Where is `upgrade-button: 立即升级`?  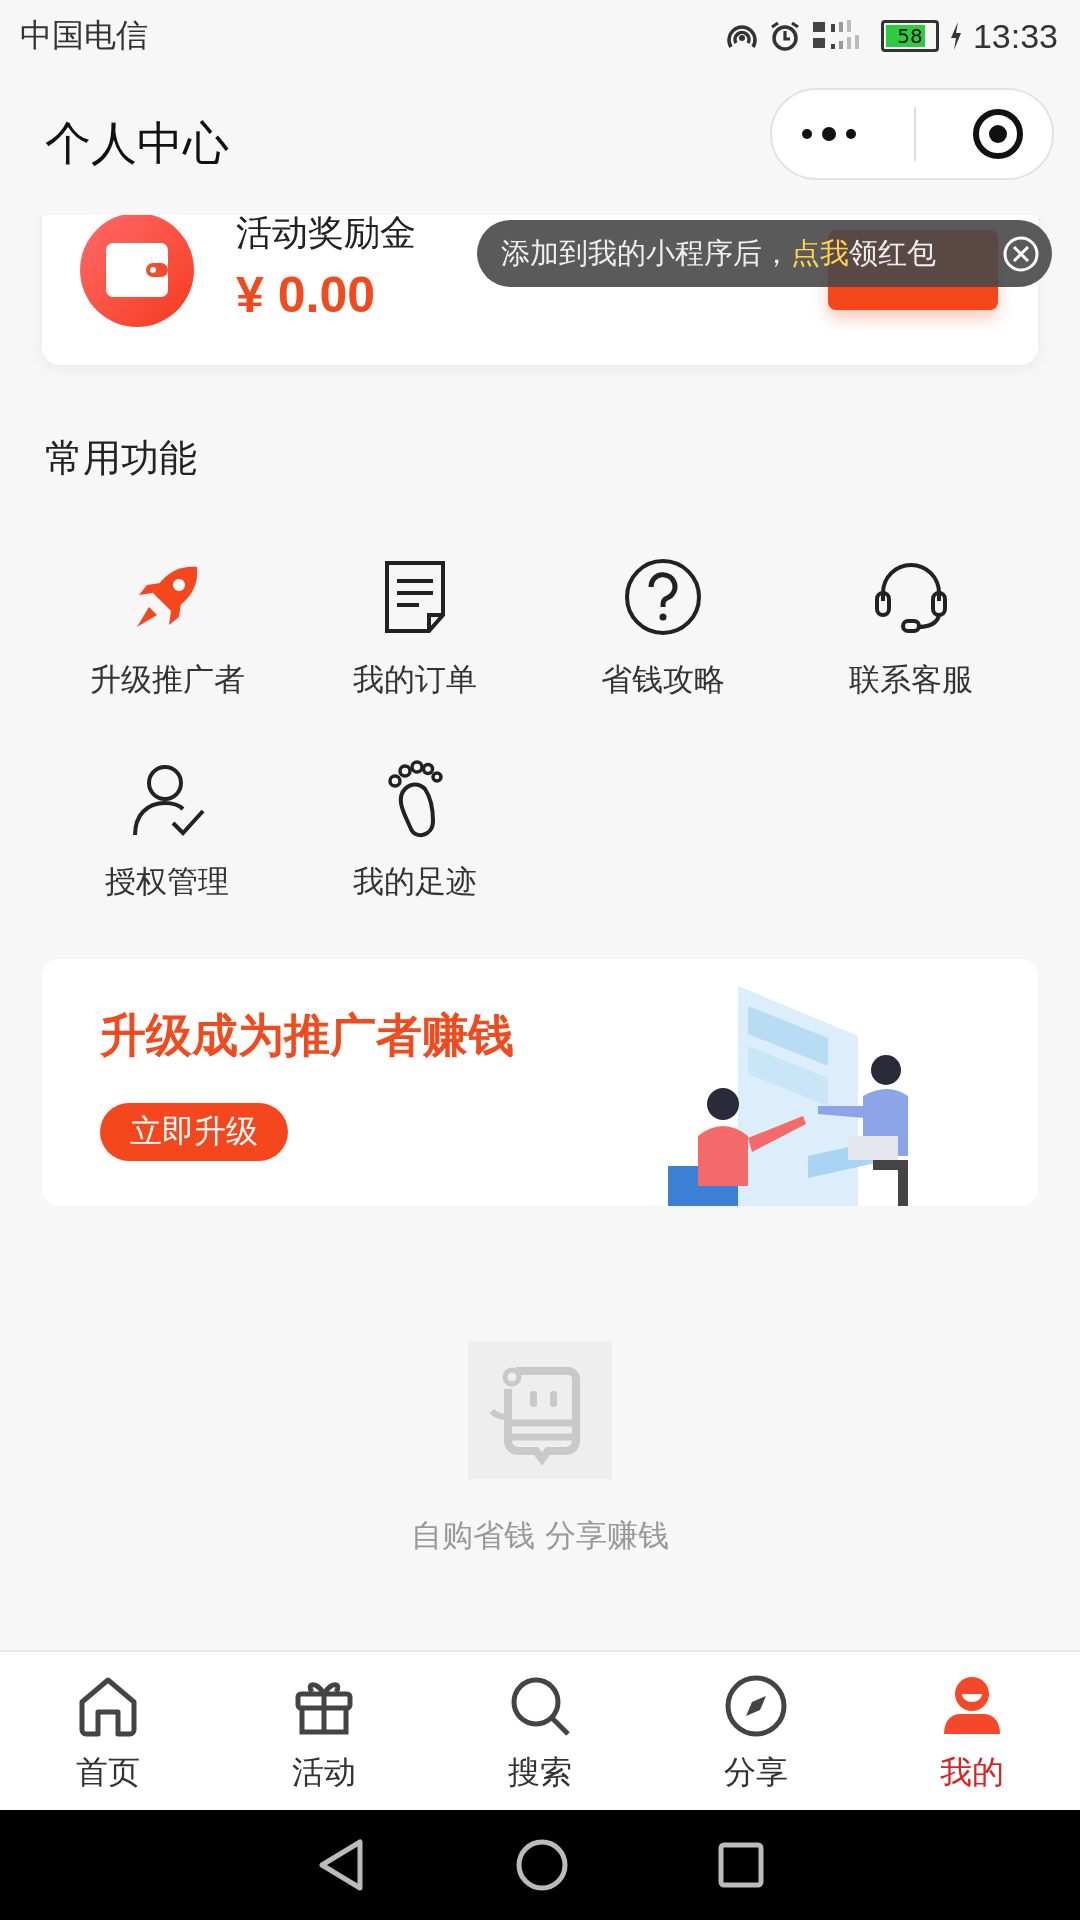 upgrade-button: 立即升级 is located at coordinates (194, 1131).